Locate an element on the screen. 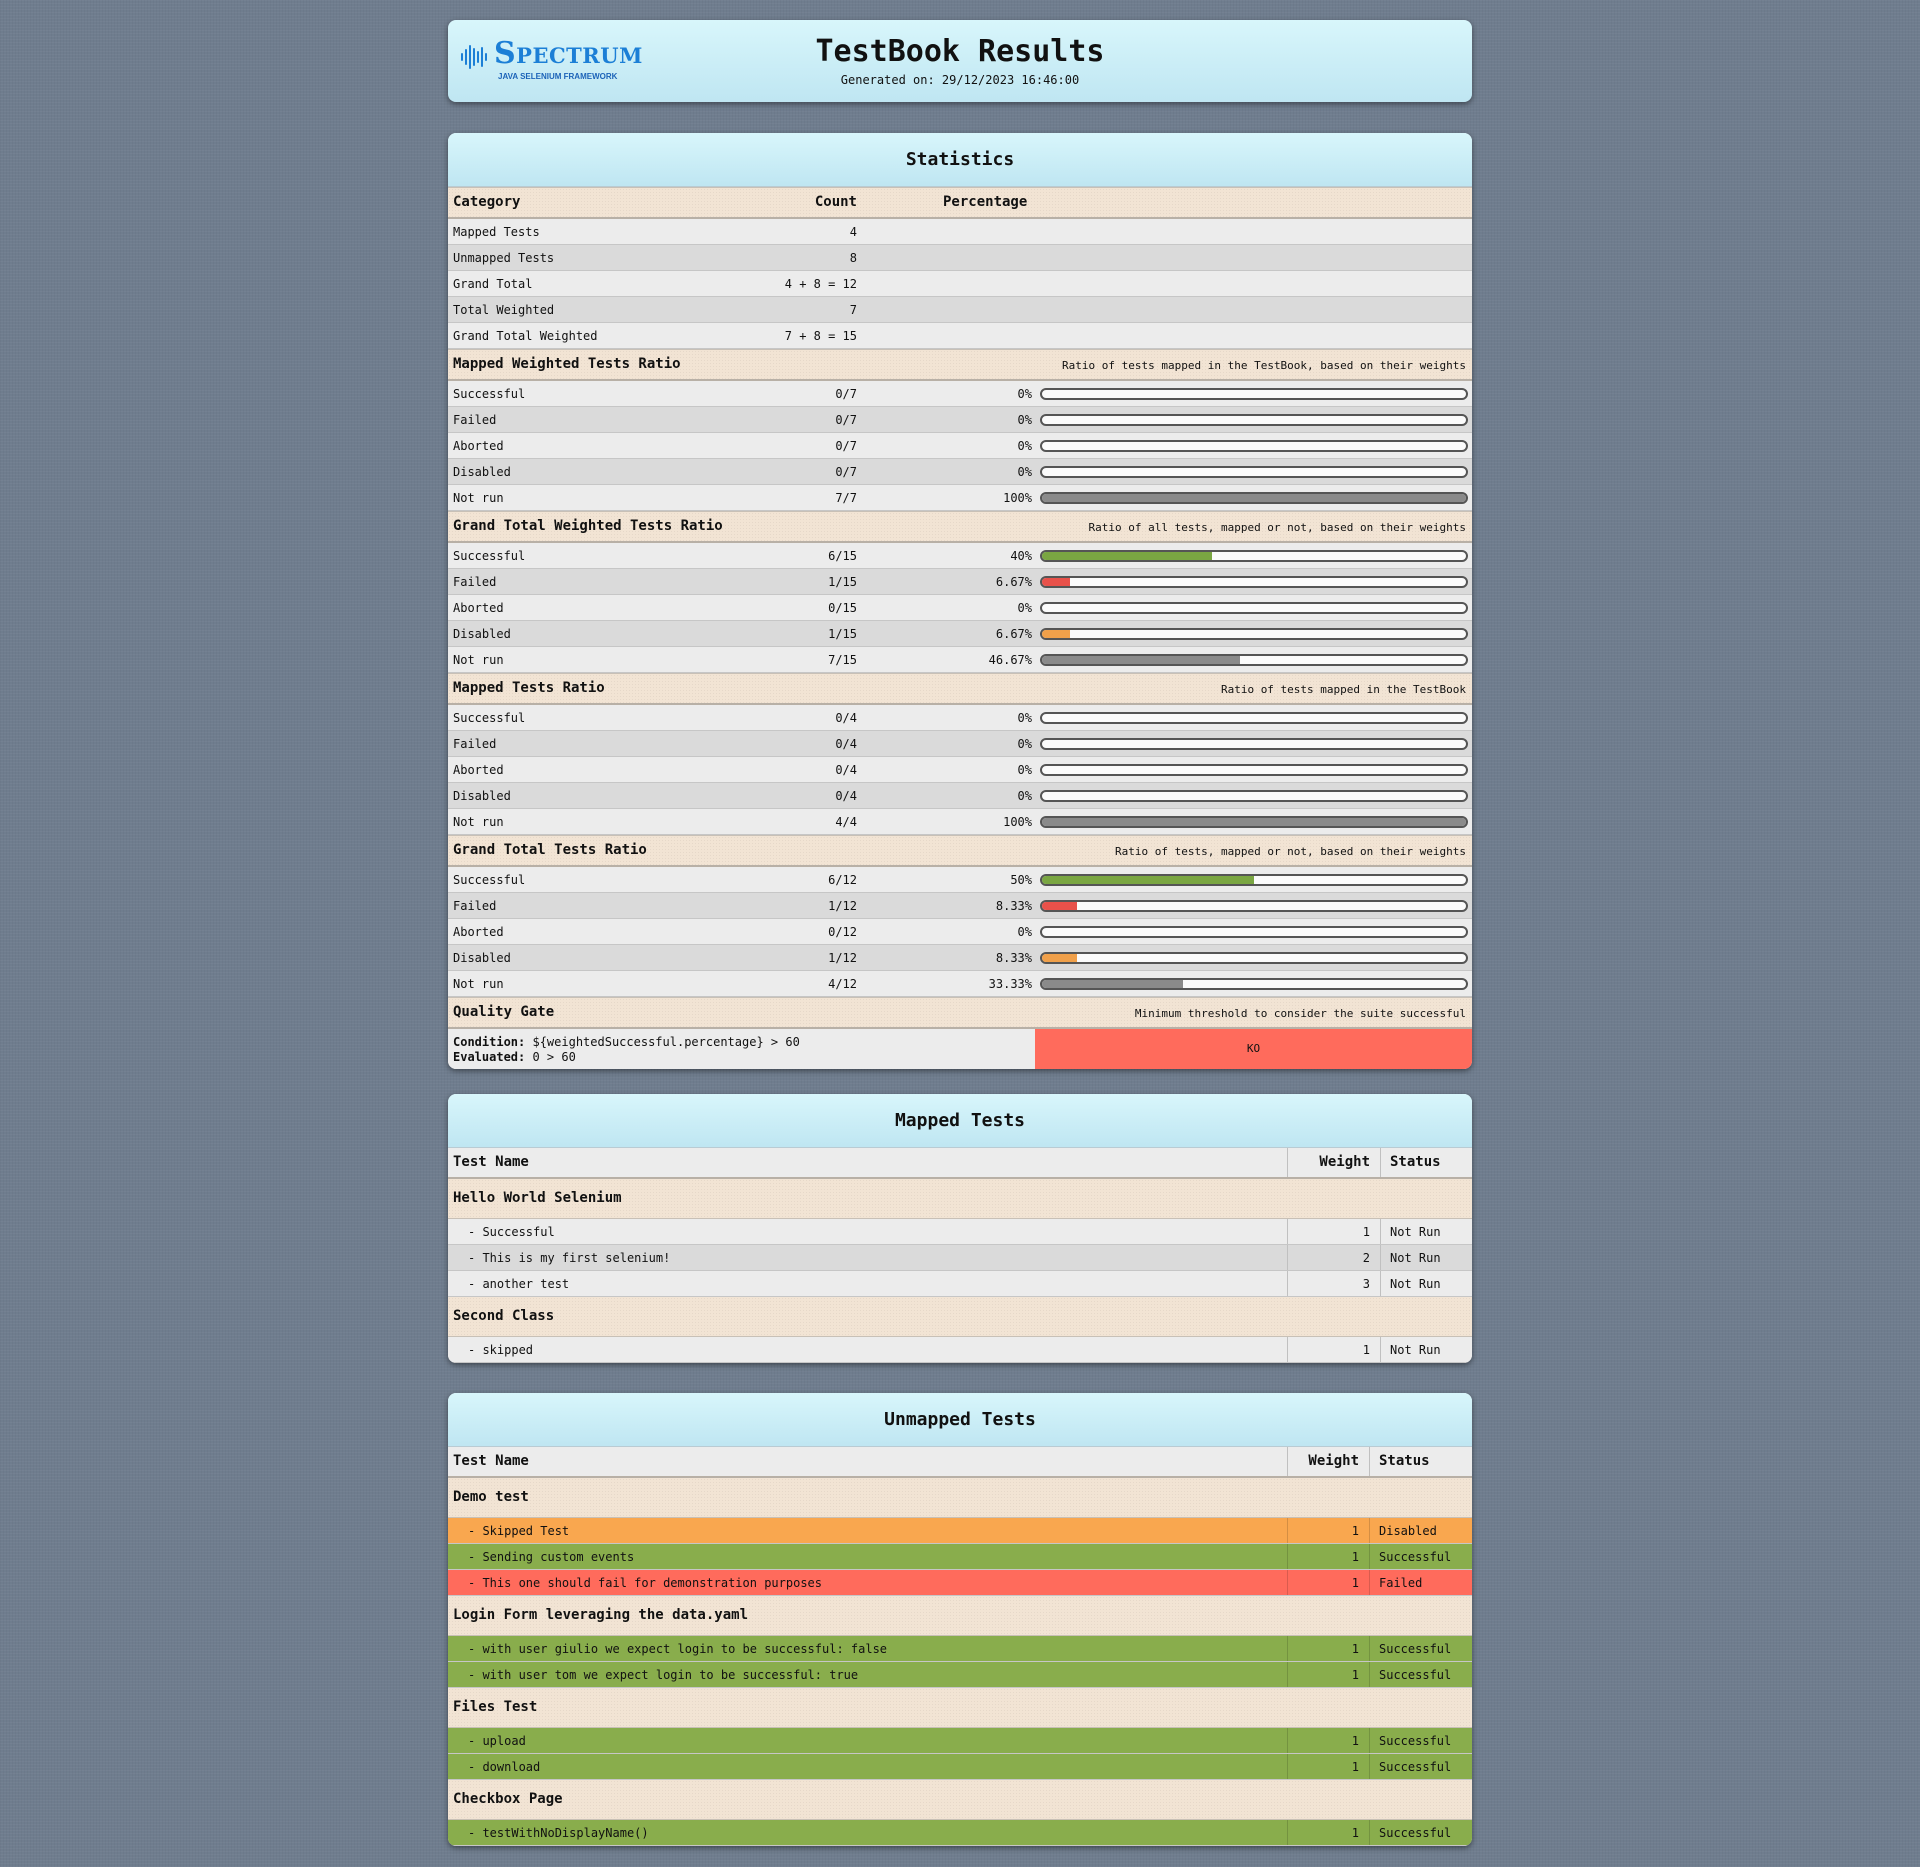 Image resolution: width=1920 pixels, height=1867 pixels. test-status: Successful is located at coordinates (1415, 1557).